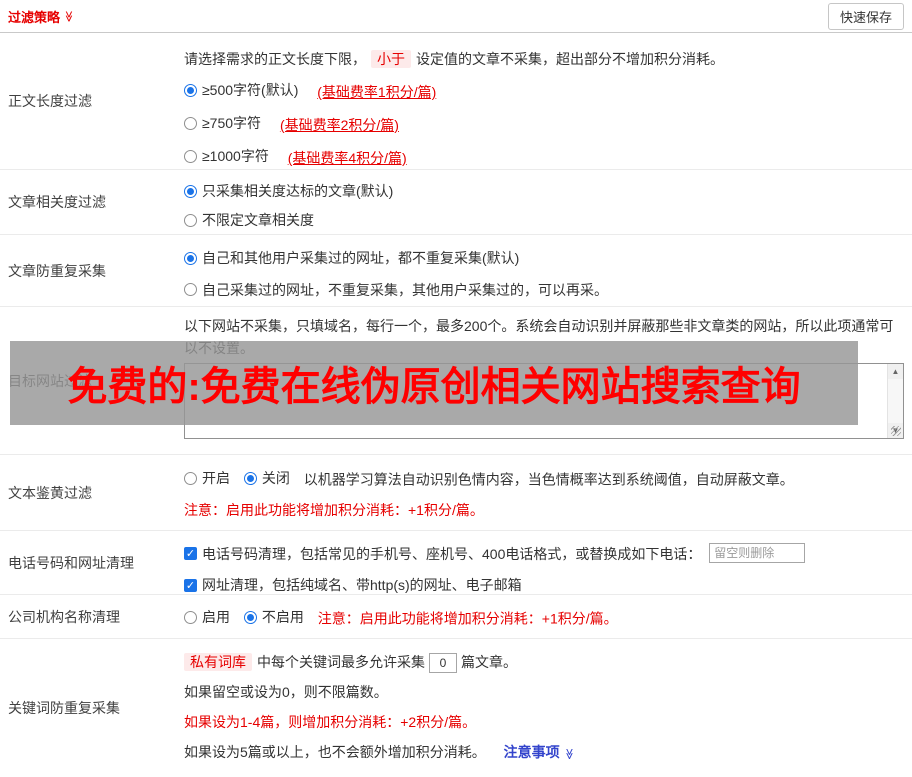 The width and height of the screenshot is (912, 777). I want to click on radio-option-porn-on: 开启, so click(207, 478).